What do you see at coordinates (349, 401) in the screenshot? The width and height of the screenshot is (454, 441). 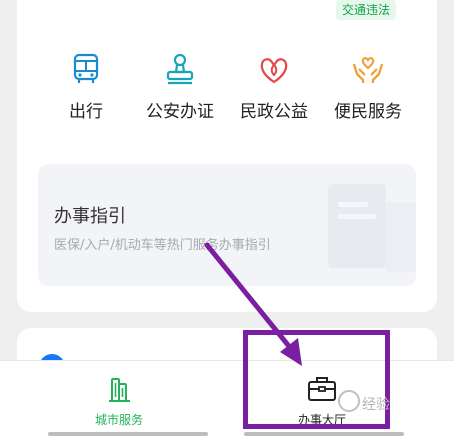 I see `watermark-logo-icon` at bounding box center [349, 401].